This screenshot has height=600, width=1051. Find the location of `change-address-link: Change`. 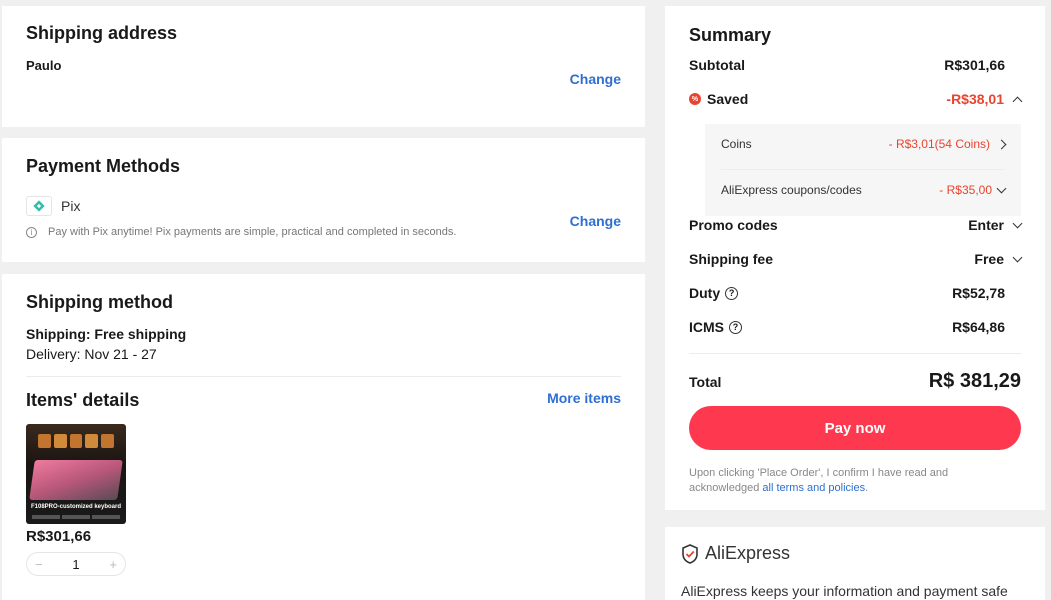

change-address-link: Change is located at coordinates (595, 79).